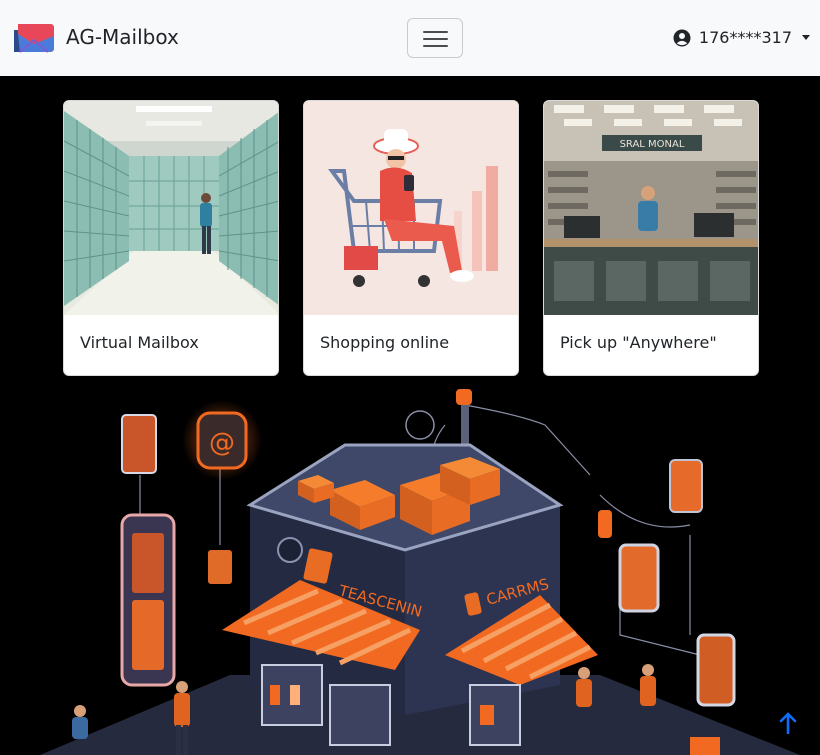  What do you see at coordinates (171, 208) in the screenshot?
I see `card-image-mailbox-hall` at bounding box center [171, 208].